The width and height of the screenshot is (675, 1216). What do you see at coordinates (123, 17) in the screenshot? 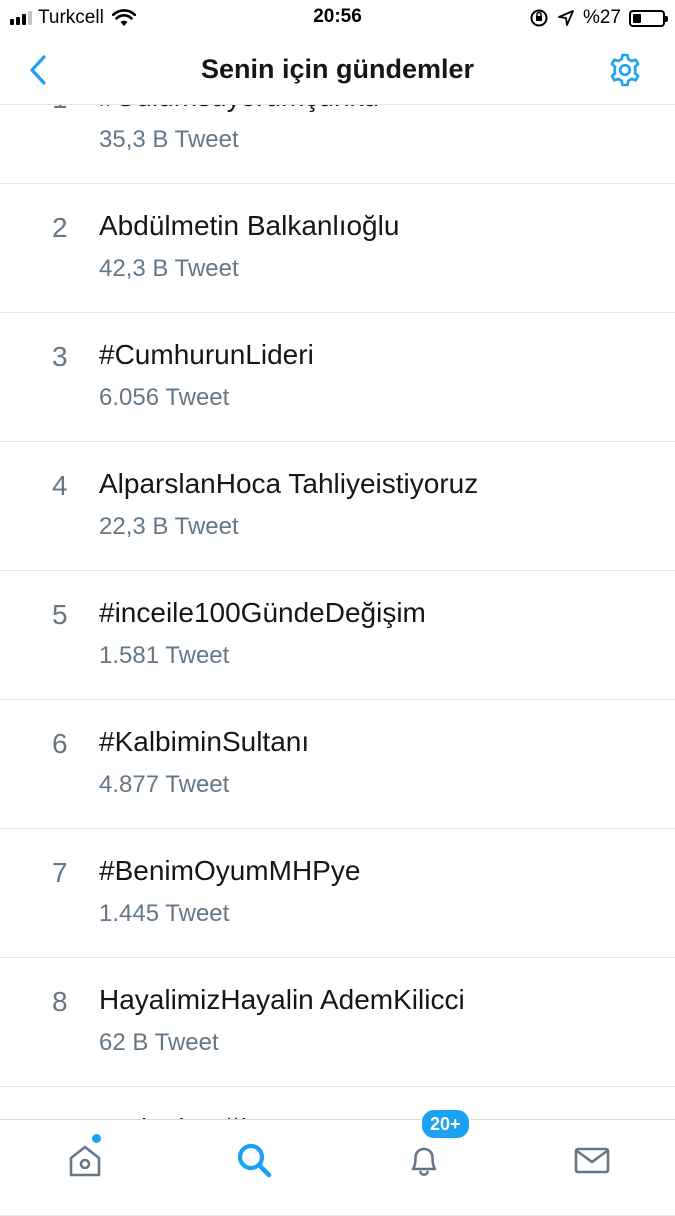
I see `wifi-icon` at bounding box center [123, 17].